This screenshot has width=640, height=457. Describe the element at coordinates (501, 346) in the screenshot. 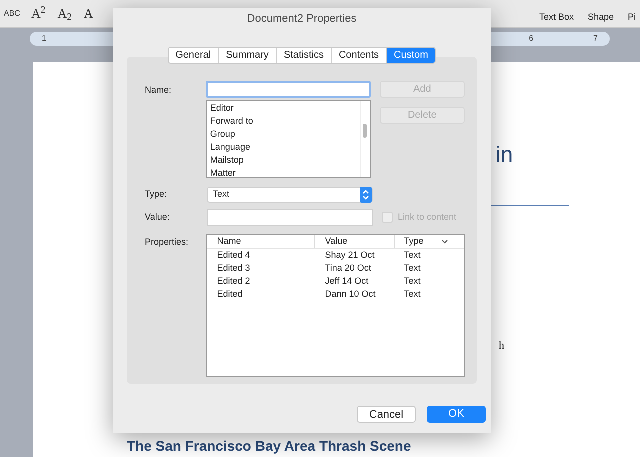

I see `body-text: h` at that location.